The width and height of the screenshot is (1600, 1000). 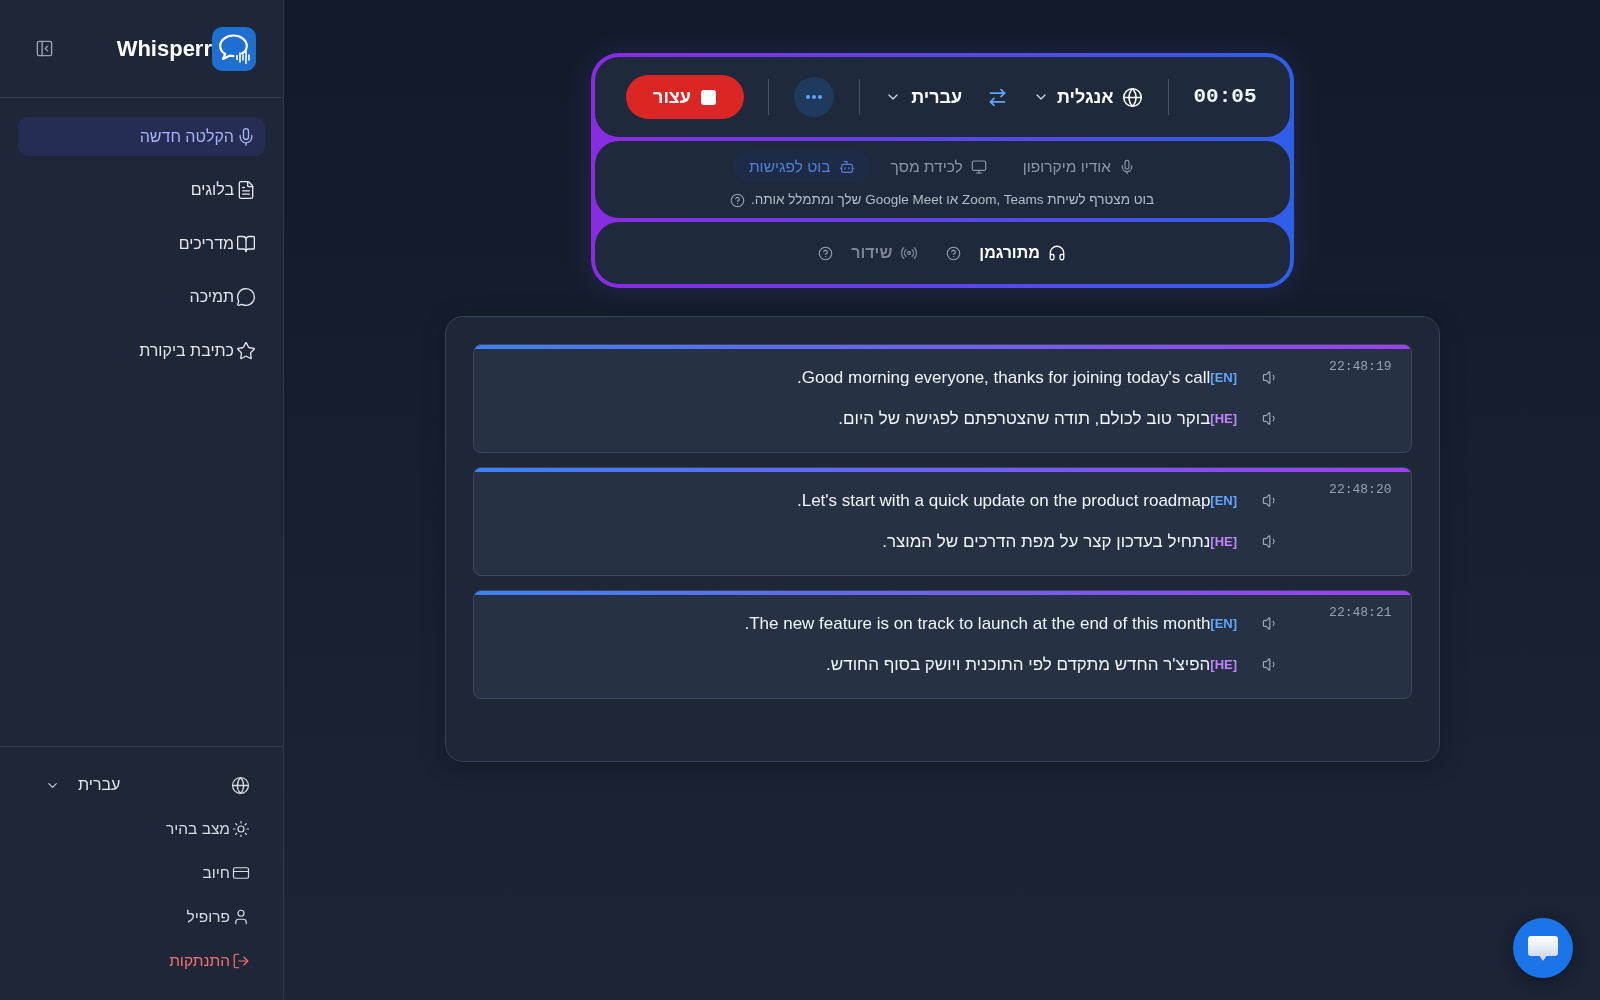 I want to click on sidebar-item: מדריכים, so click(x=141, y=243).